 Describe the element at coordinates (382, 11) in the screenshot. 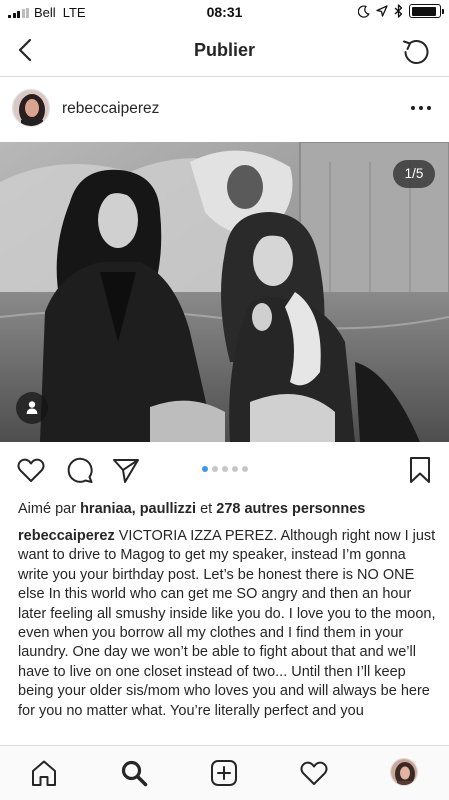

I see `location-arrow-icon` at that location.